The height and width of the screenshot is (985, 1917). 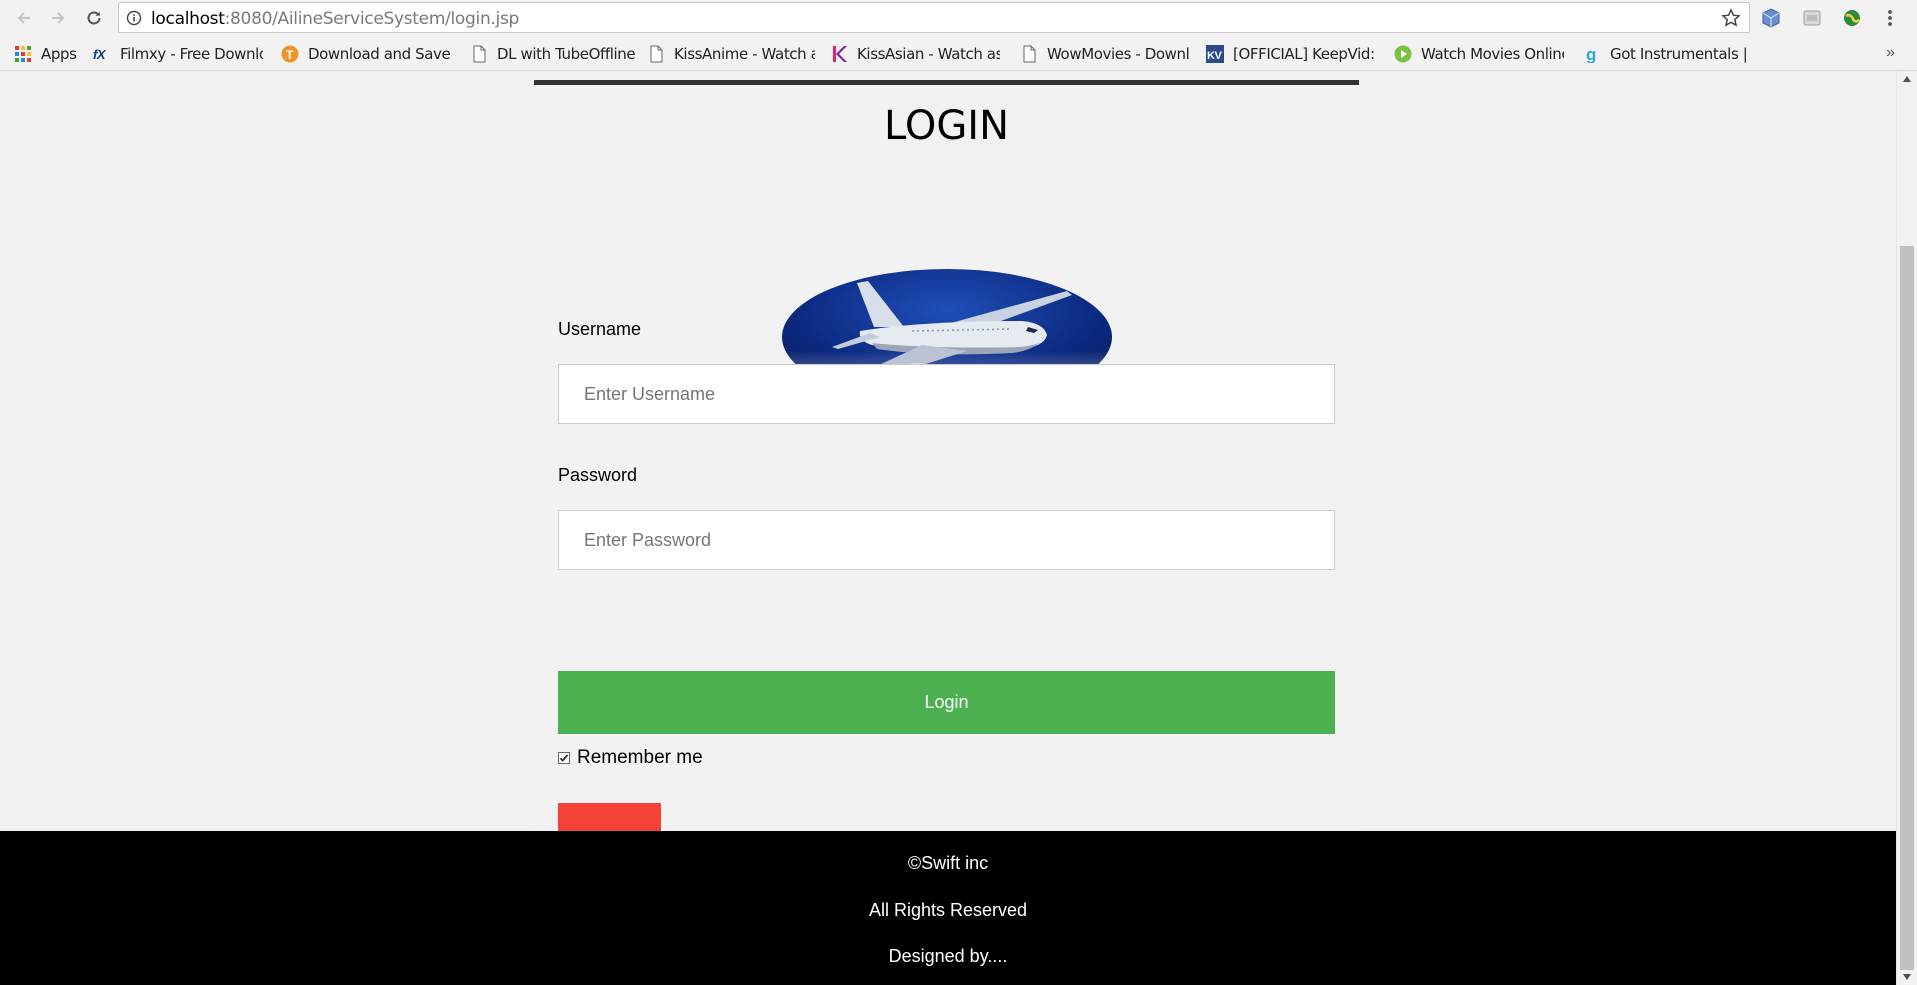 I want to click on vertical-scrollbar, so click(x=1906, y=528).